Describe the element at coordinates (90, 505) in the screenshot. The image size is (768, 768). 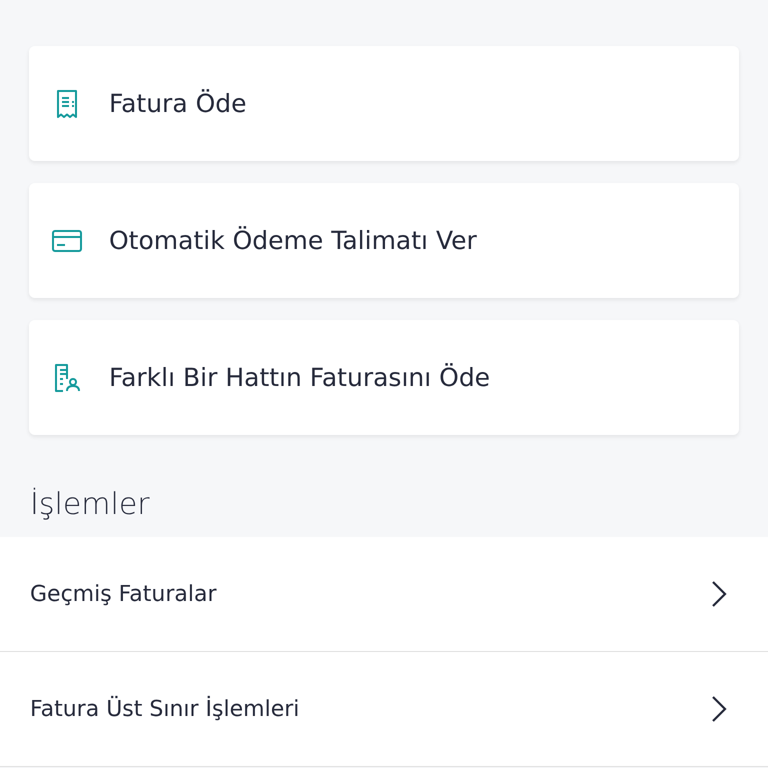
I see `section-title: İşlemler` at that location.